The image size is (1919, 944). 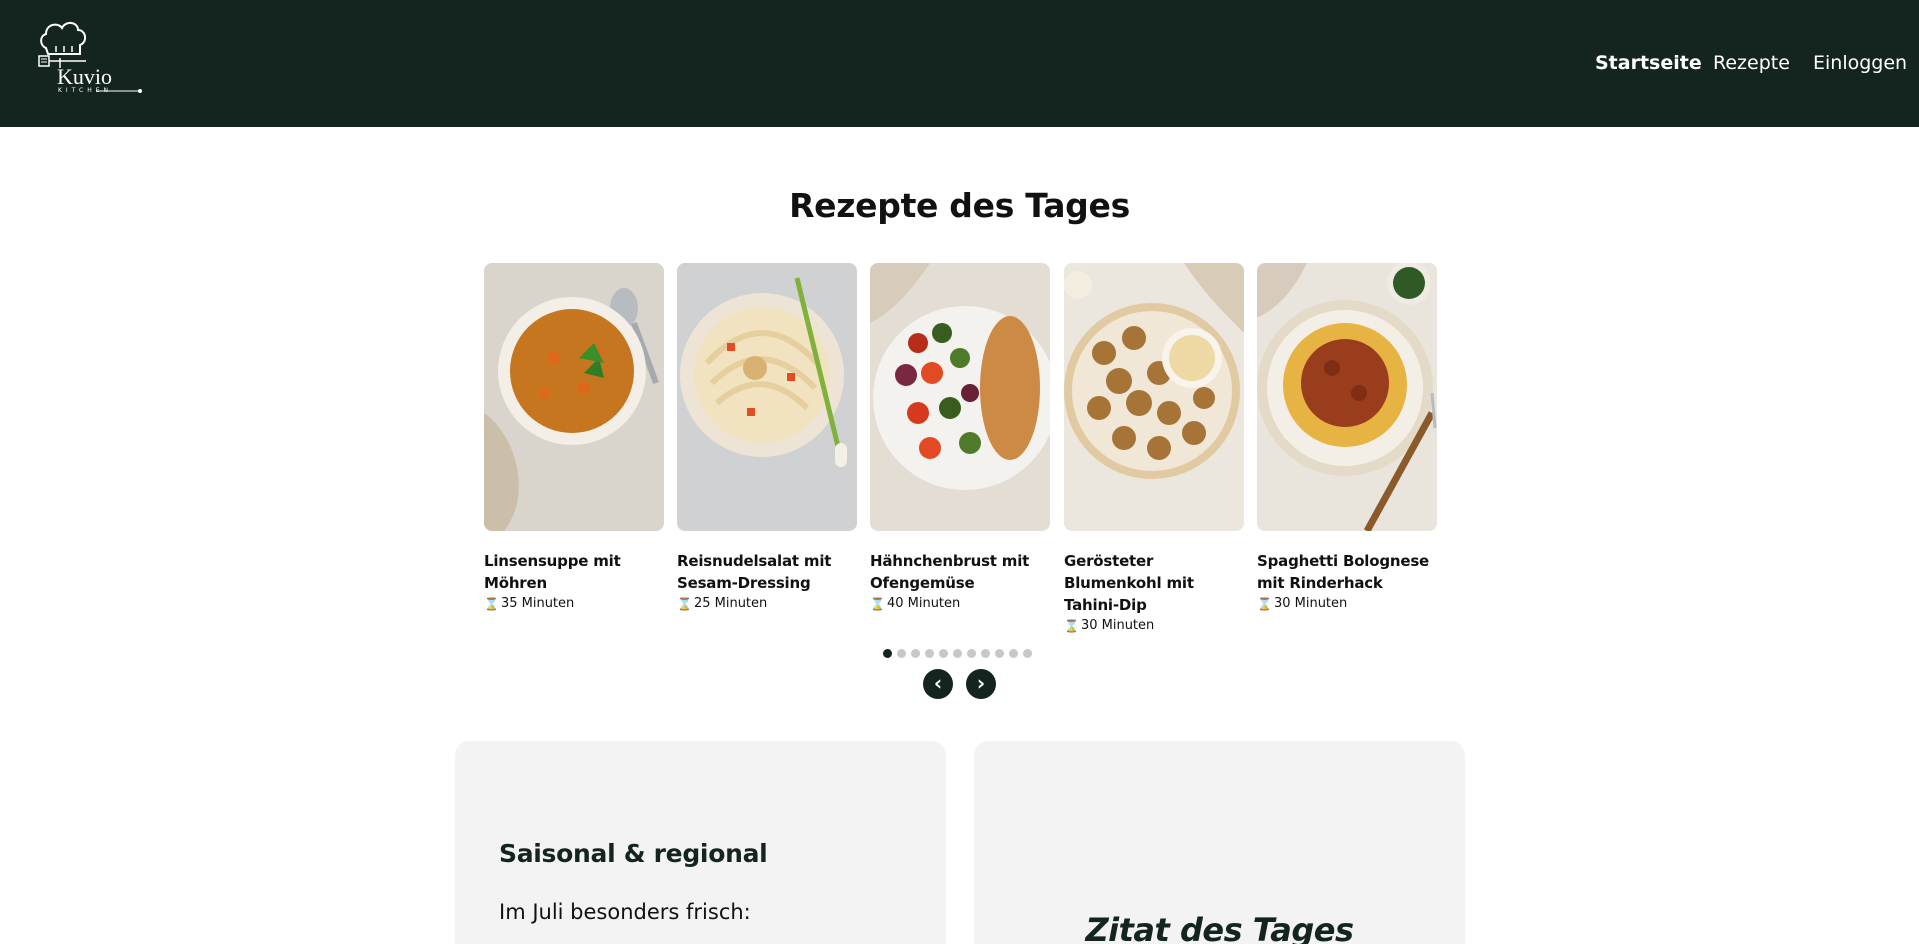 What do you see at coordinates (574, 397) in the screenshot?
I see `recipe-image-lentil-soup` at bounding box center [574, 397].